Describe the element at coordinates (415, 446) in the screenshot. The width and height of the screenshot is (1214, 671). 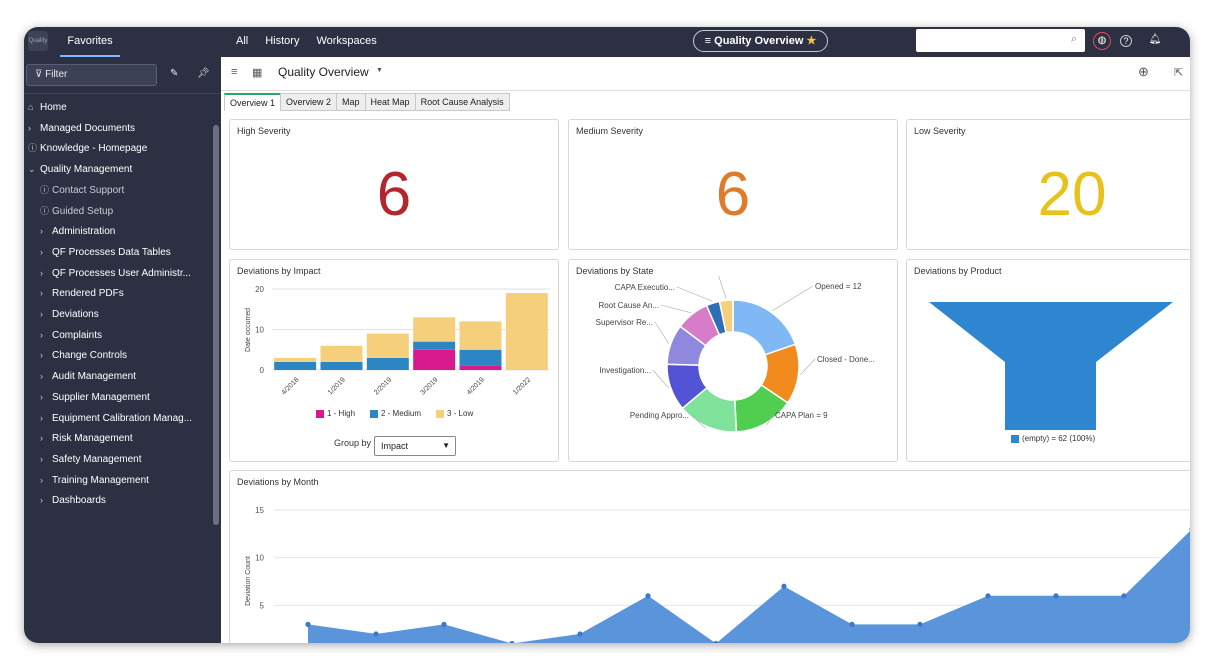
I see `group-by-select: Impact ▼` at that location.